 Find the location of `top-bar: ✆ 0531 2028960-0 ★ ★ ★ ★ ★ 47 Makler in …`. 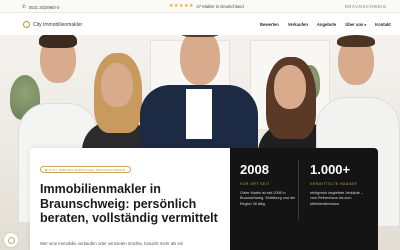

top-bar: ✆ 0531 2028960-0 ★ ★ ★ ★ ★ 47 Makler in … is located at coordinates (200, 6).